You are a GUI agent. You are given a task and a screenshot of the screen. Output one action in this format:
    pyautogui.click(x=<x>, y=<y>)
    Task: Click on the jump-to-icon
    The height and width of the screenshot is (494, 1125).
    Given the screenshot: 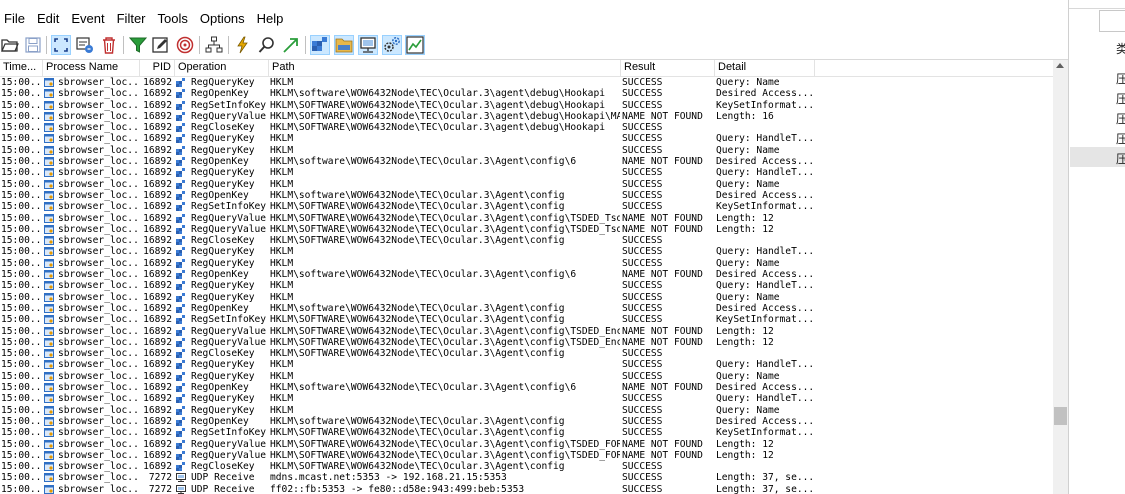 What is the action you would take?
    pyautogui.click(x=291, y=45)
    